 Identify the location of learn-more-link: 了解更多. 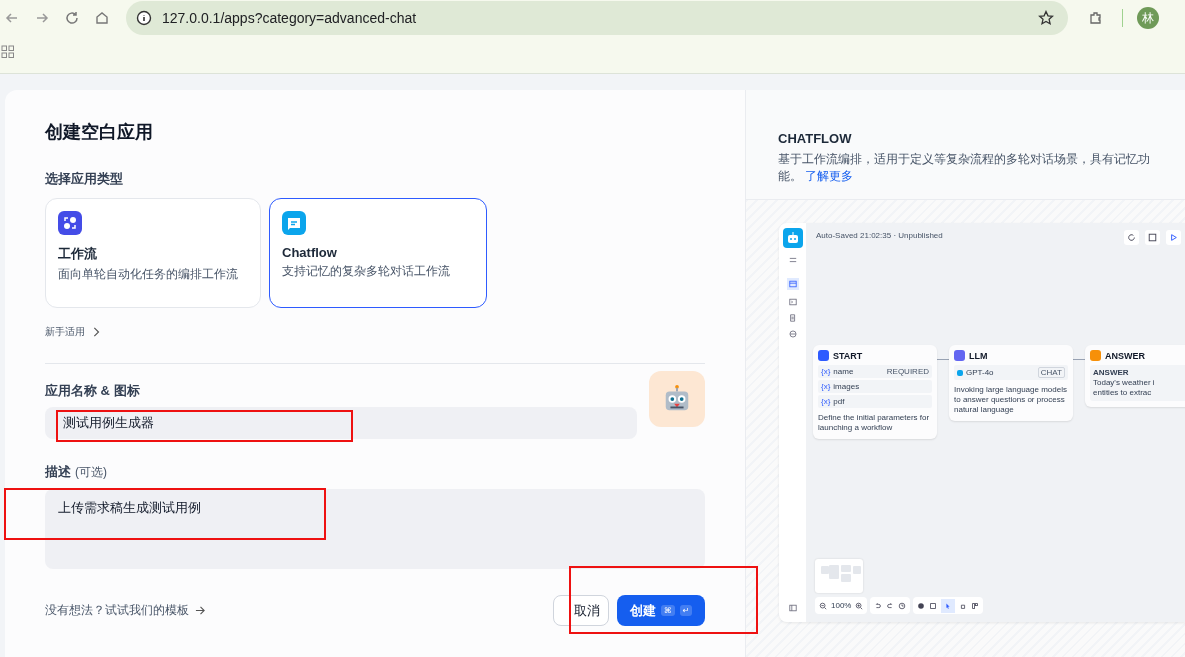
(829, 176).